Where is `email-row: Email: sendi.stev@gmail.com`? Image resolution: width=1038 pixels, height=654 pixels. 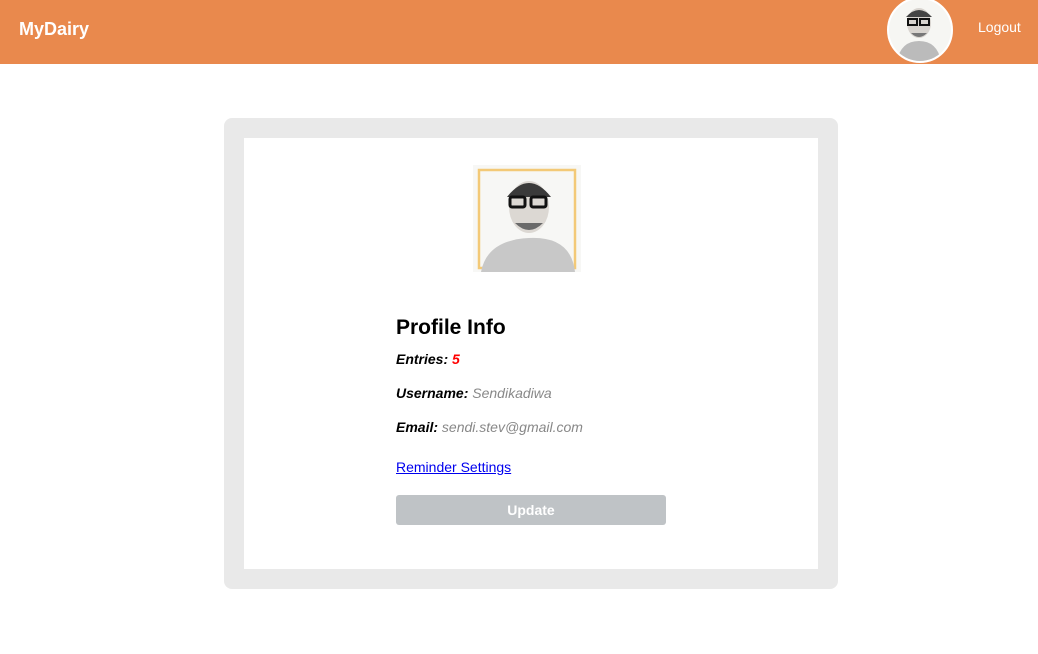 email-row: Email: sendi.stev@gmail.com is located at coordinates (546, 436).